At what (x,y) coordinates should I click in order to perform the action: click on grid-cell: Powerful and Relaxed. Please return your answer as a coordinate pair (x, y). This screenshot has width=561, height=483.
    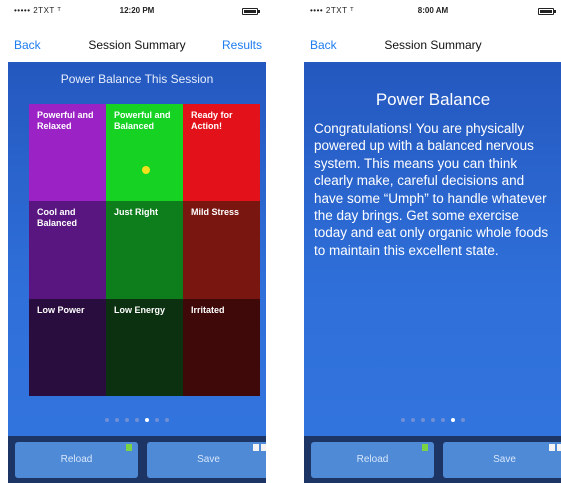
    Looking at the image, I should click on (67, 153).